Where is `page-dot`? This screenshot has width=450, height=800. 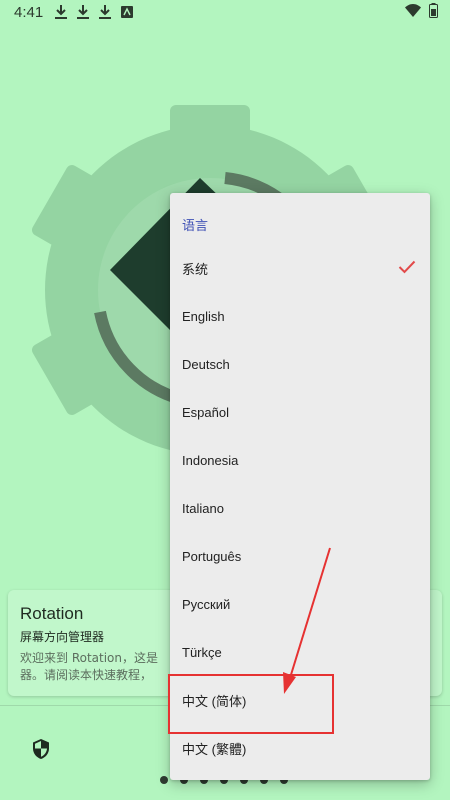 page-dot is located at coordinates (164, 780).